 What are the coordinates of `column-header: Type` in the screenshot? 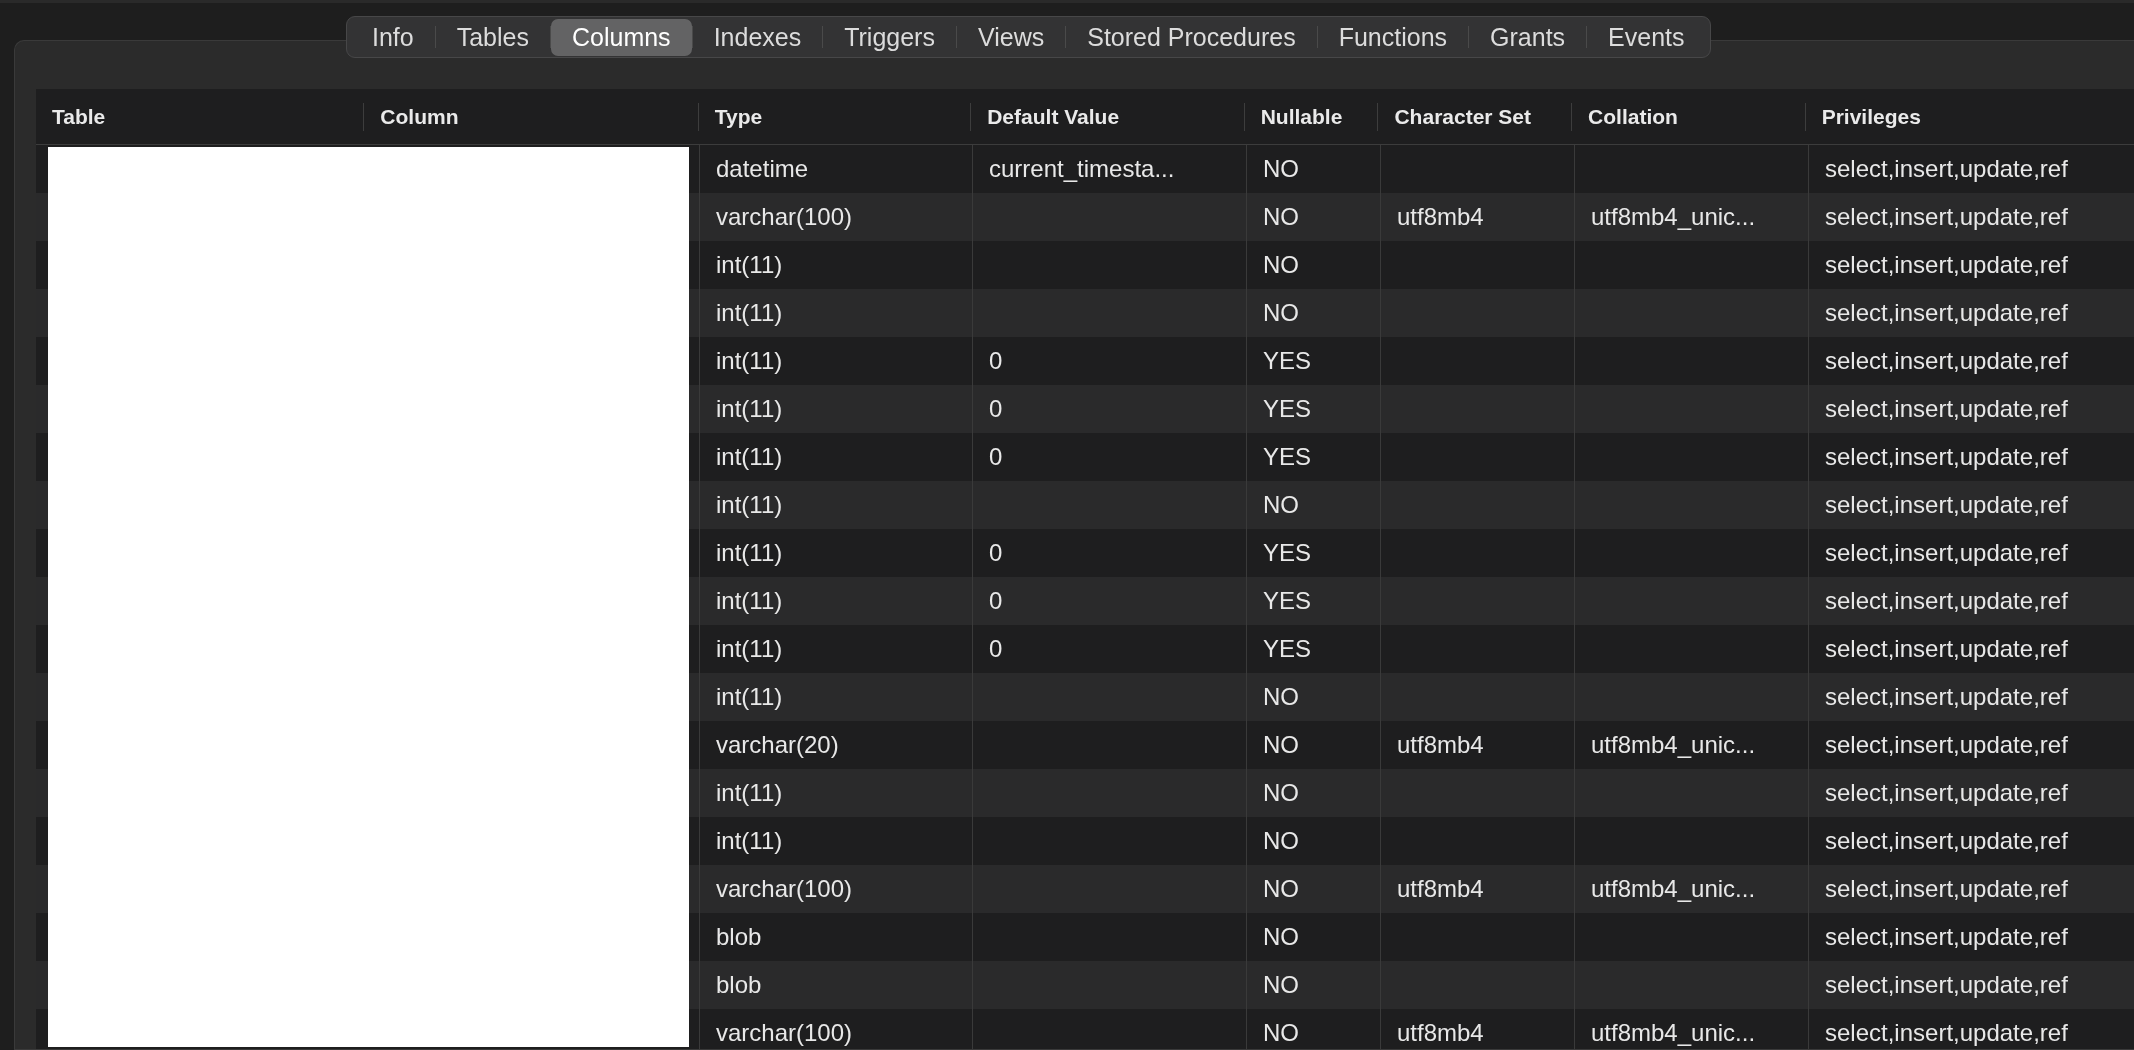 It's located at (738, 116).